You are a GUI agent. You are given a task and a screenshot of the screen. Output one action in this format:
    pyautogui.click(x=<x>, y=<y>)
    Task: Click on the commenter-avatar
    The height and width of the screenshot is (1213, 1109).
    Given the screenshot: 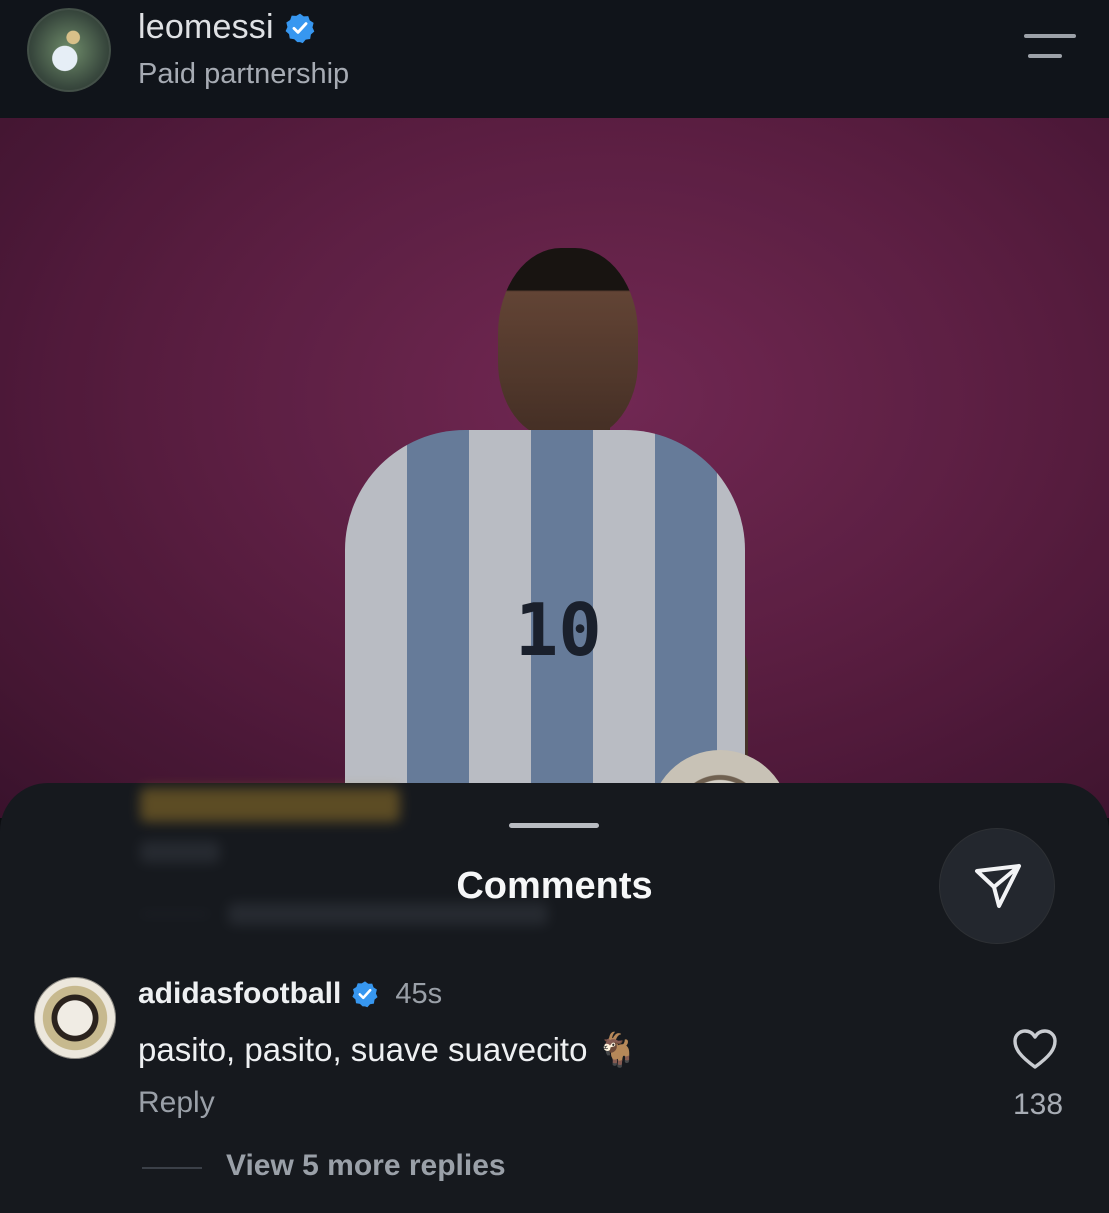 What is the action you would take?
    pyautogui.click(x=75, y=1018)
    